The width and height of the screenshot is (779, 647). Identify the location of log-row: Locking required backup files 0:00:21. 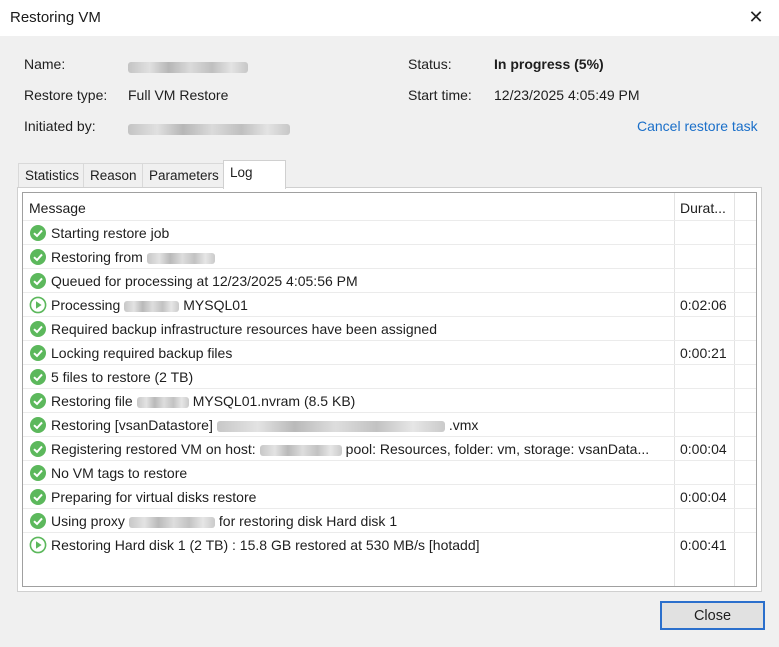
(389, 352).